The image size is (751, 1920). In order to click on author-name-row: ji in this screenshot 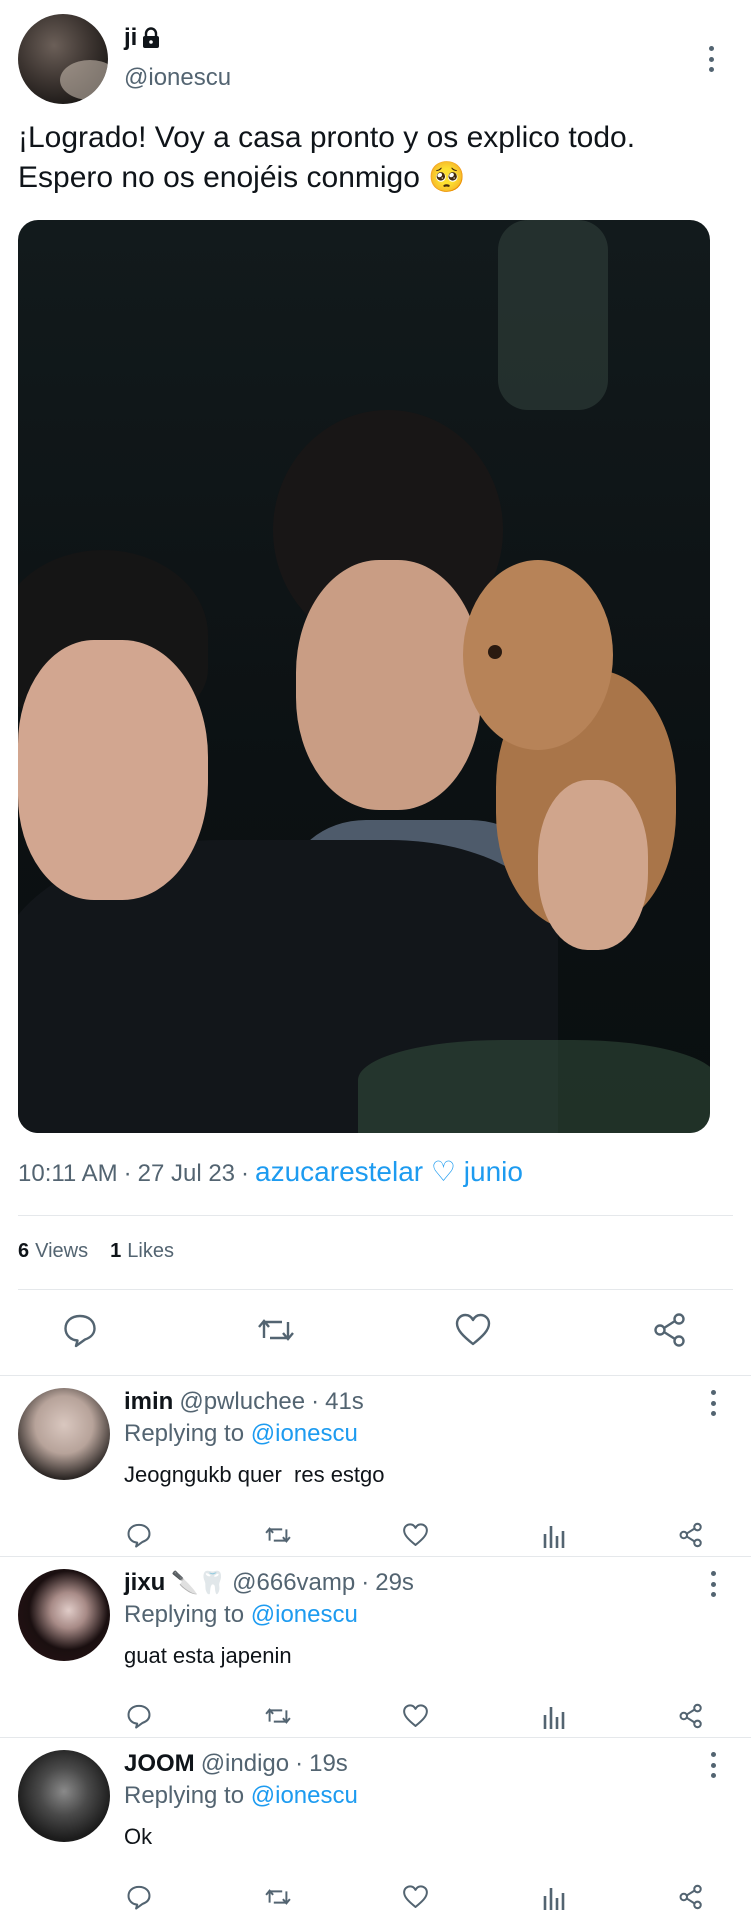, I will do `click(142, 38)`.